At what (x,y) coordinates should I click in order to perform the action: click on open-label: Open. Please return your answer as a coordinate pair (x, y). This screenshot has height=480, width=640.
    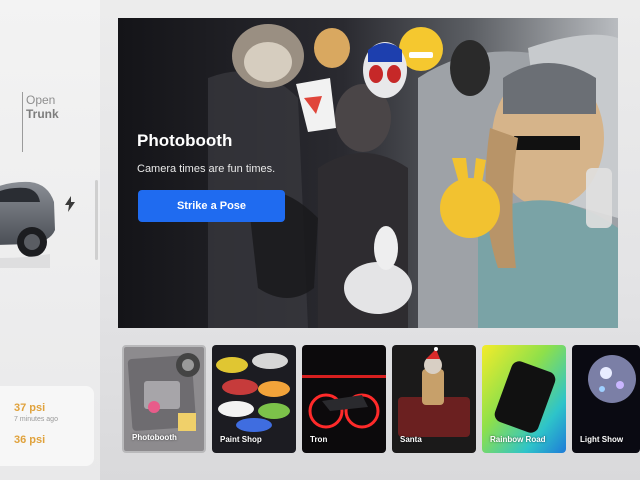
    Looking at the image, I should click on (40, 100).